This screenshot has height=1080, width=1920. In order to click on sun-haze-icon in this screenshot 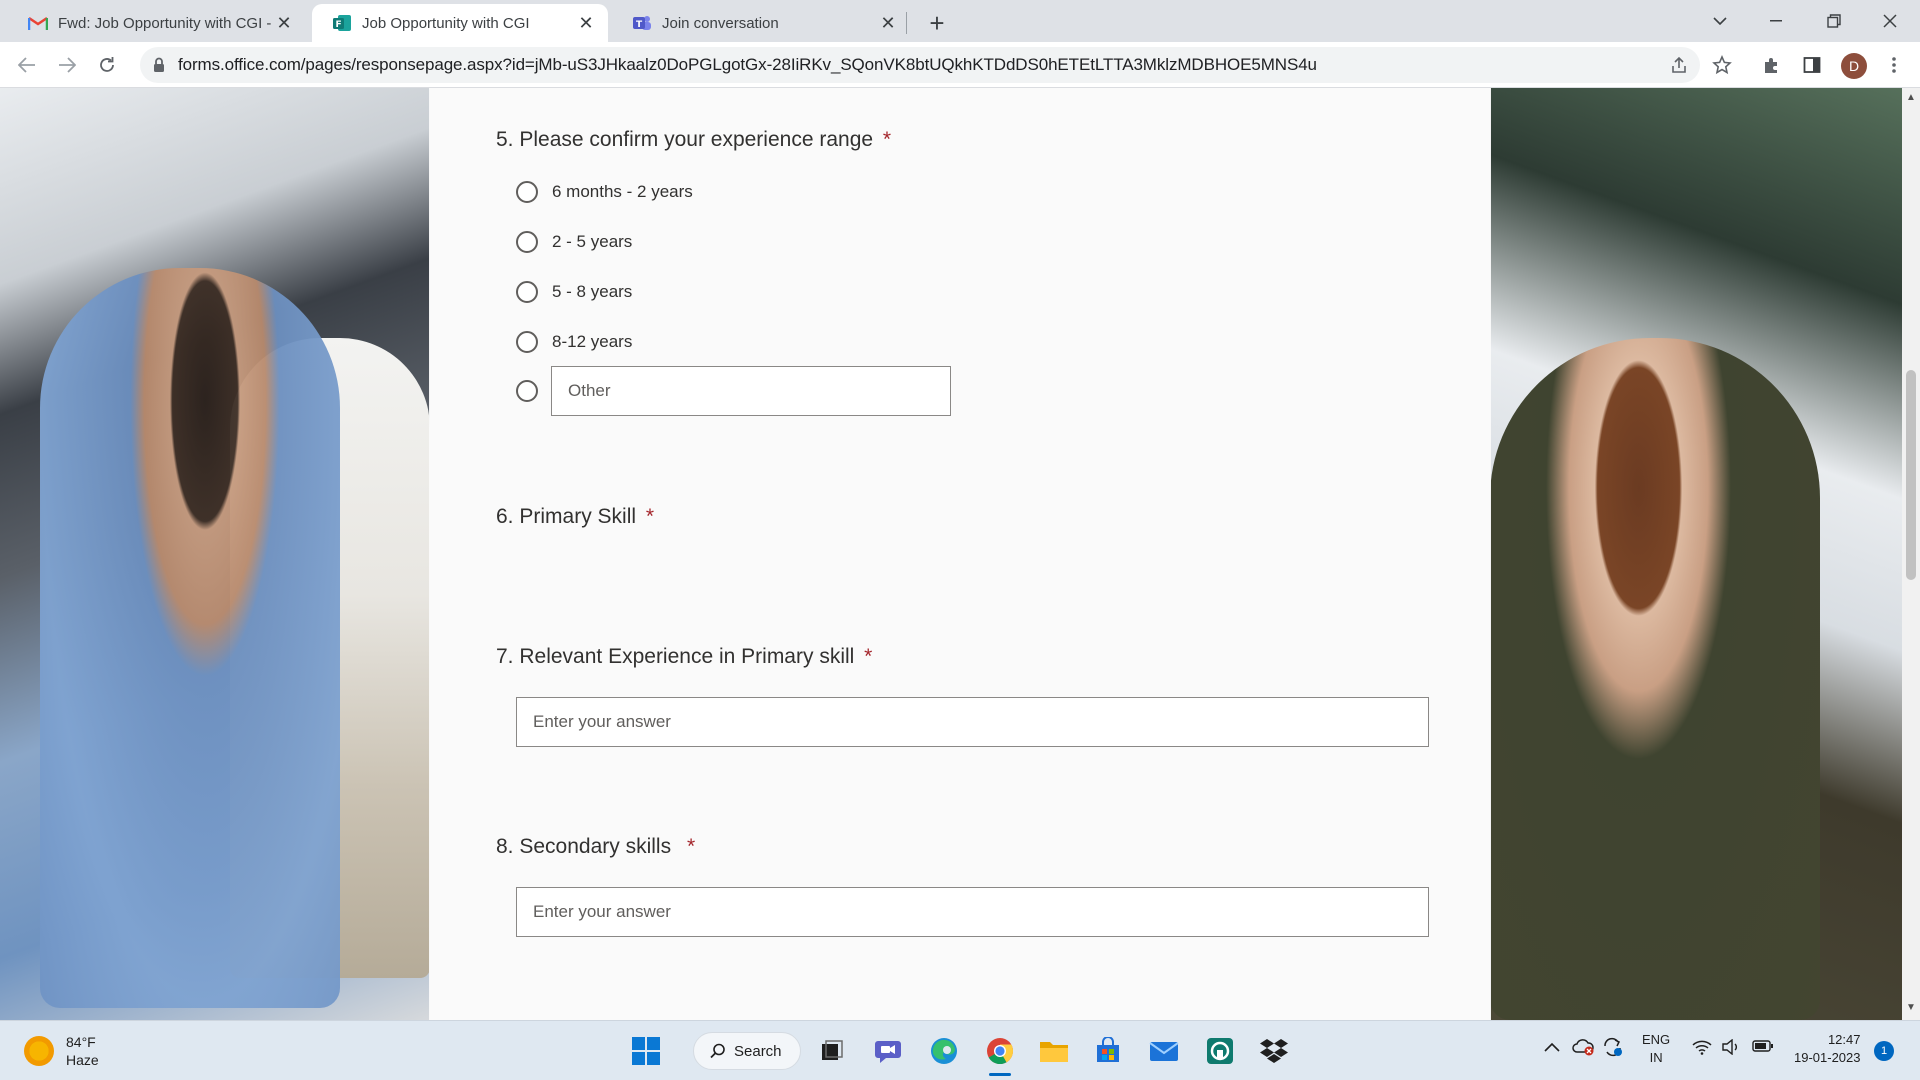, I will do `click(39, 1051)`.